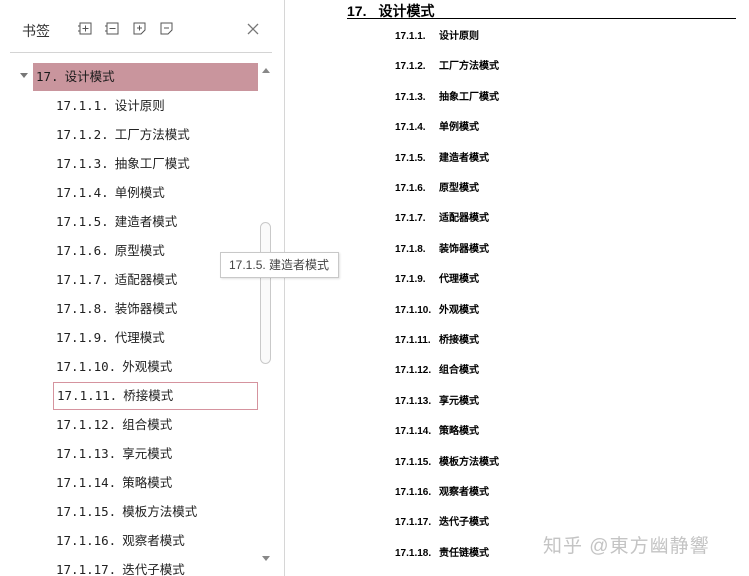  What do you see at coordinates (437, 128) in the screenshot?
I see `toc-entry: 17.1.4. 单例模式` at bounding box center [437, 128].